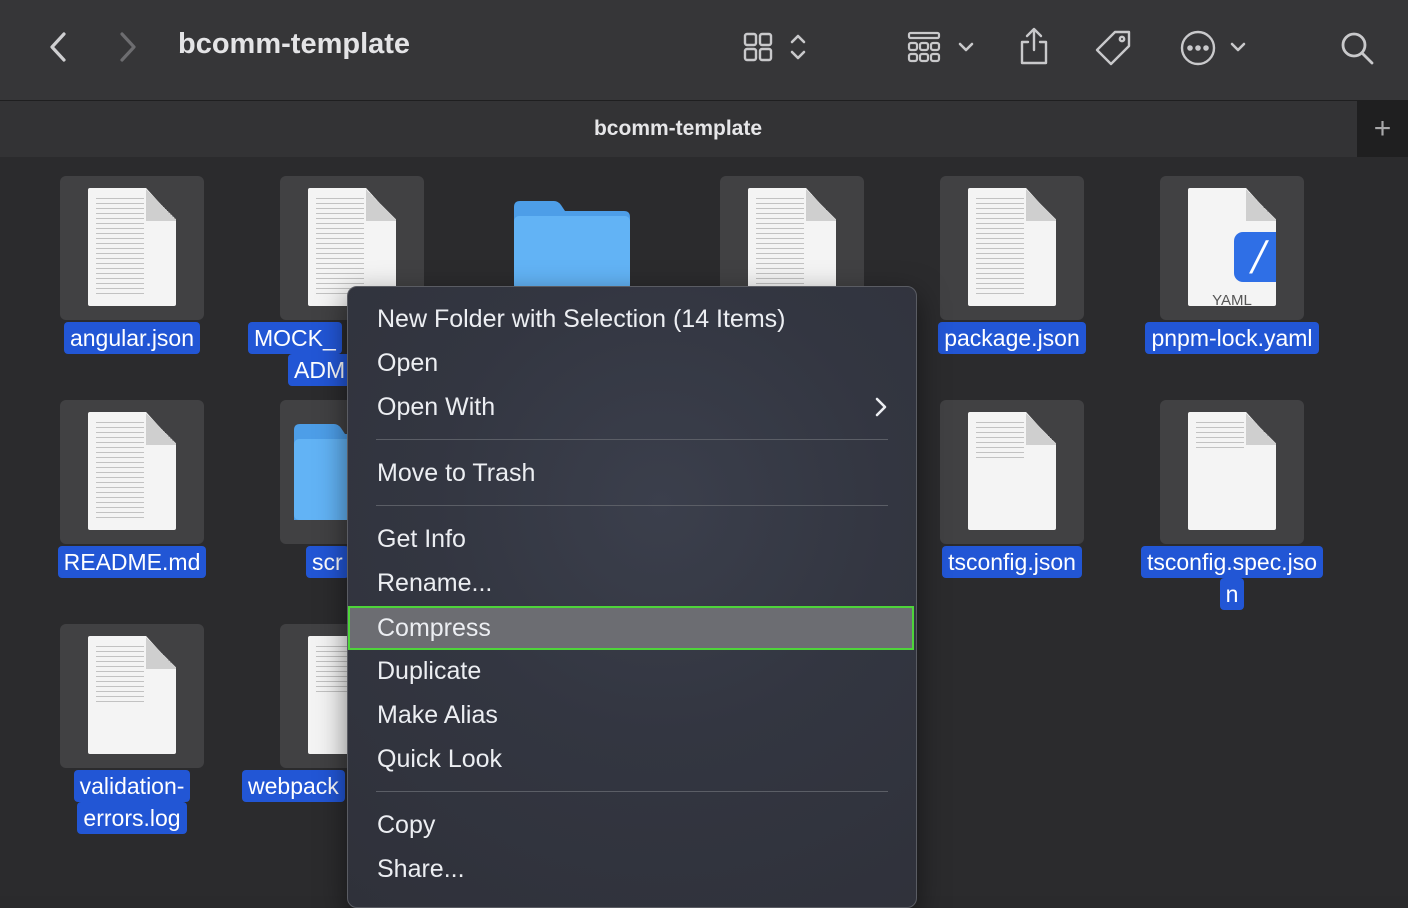  Describe the element at coordinates (327, 562) in the screenshot. I see `file-name: scr` at that location.